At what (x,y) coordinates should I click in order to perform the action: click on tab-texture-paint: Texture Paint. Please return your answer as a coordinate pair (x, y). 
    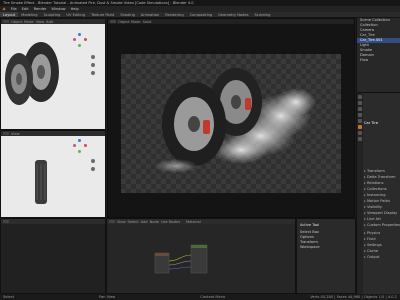
    Looking at the image, I should click on (102, 14).